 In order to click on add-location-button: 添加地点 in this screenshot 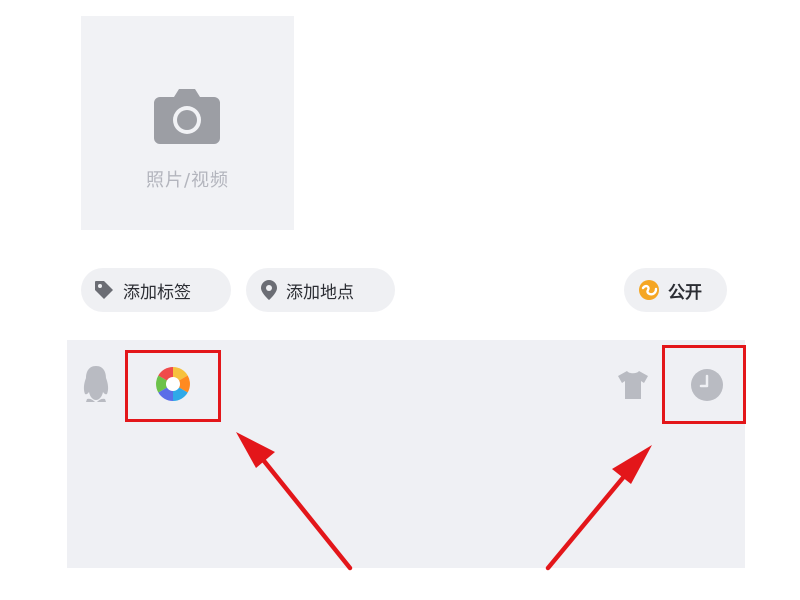, I will do `click(320, 290)`.